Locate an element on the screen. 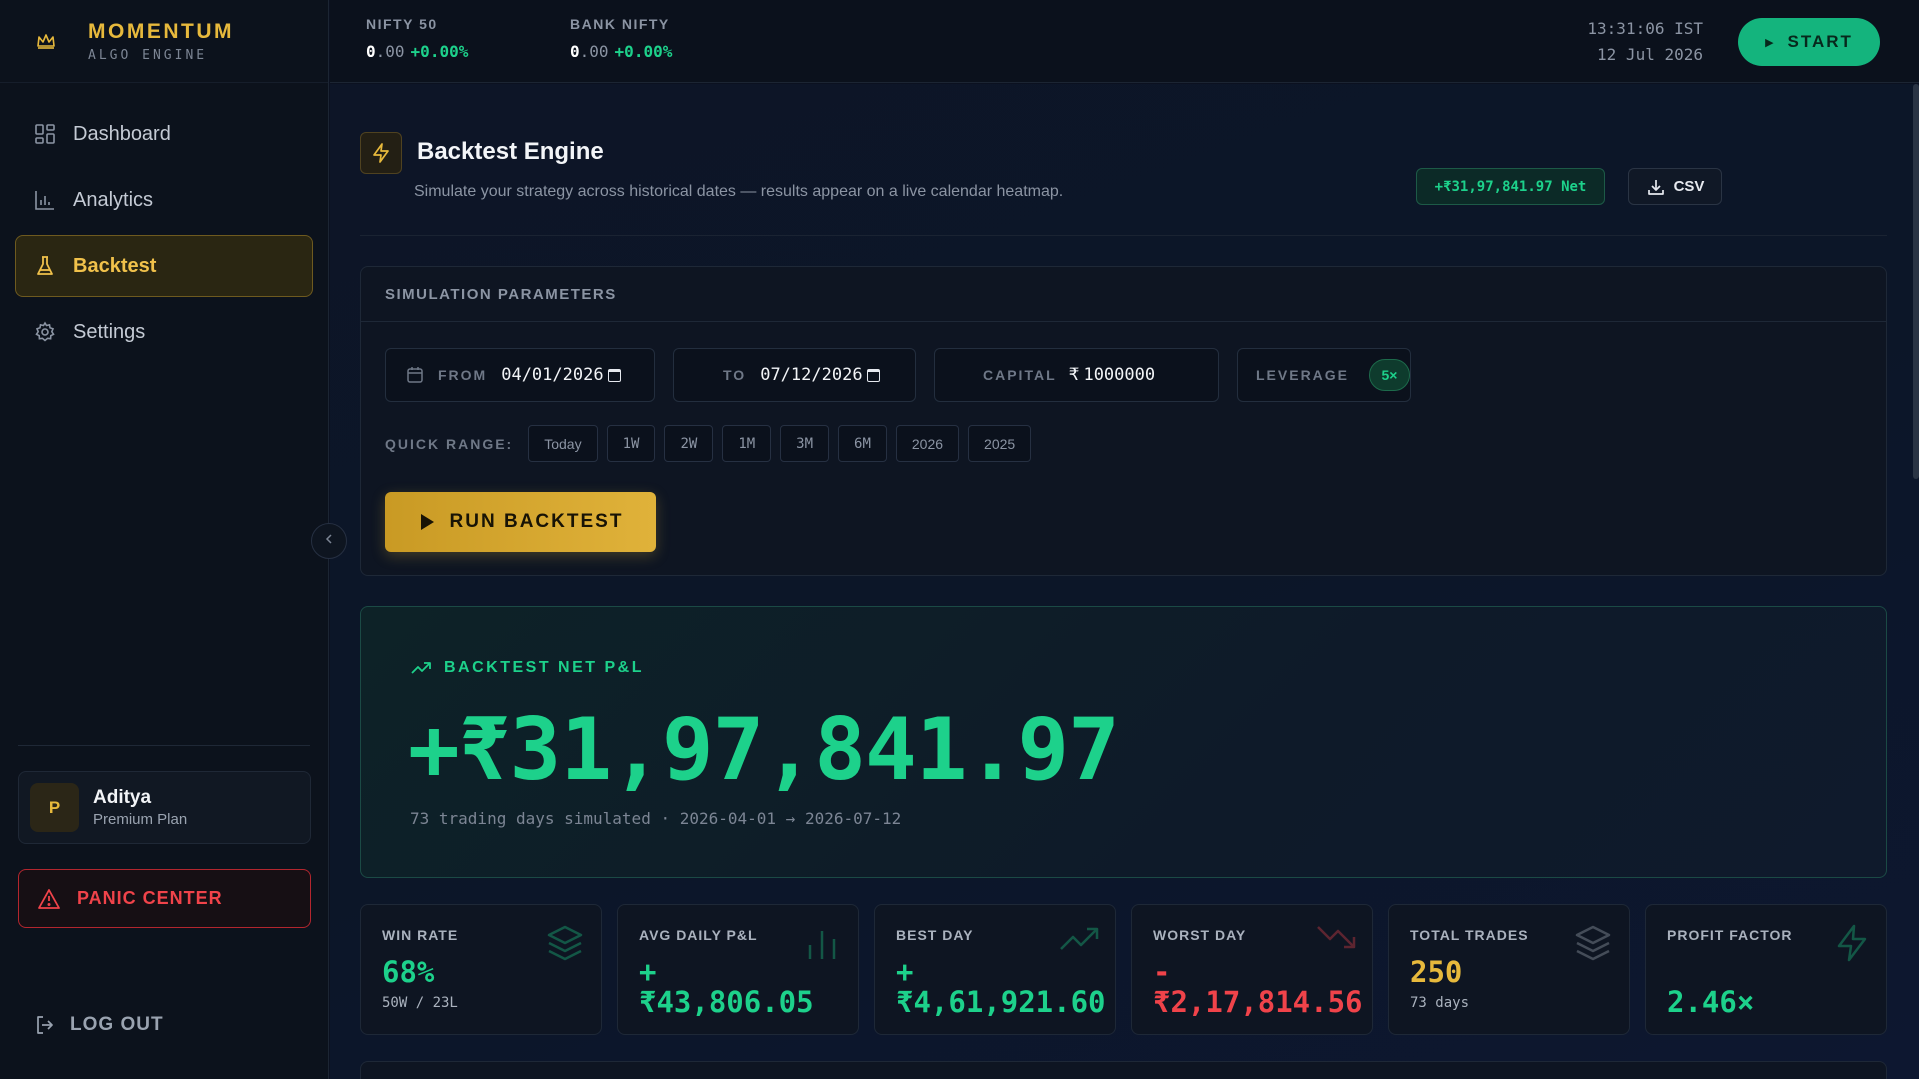 This screenshot has width=1919, height=1079. stat-value: ₹43,806.05 is located at coordinates (726, 1002).